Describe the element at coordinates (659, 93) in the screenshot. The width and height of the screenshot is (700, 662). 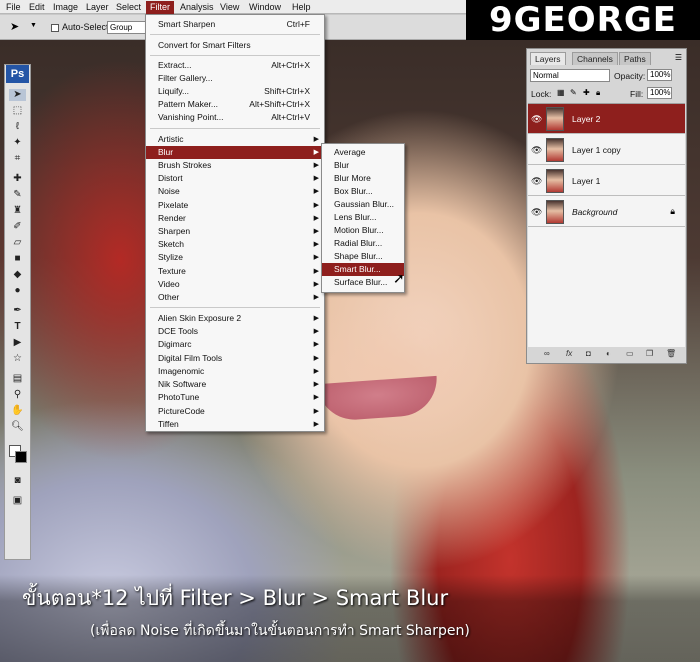
I see `fill-input: 100%` at that location.